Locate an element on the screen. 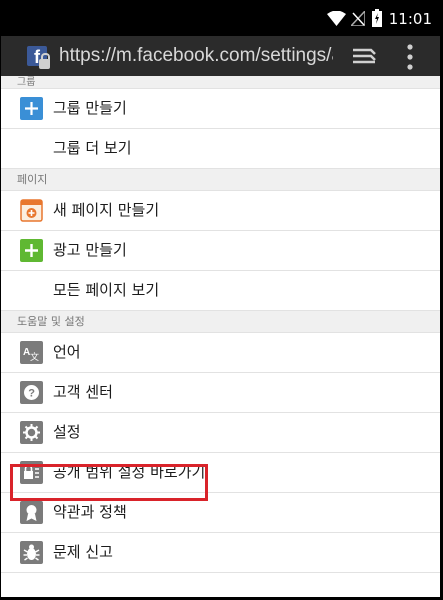  settings-label: 설정 is located at coordinates (67, 432).